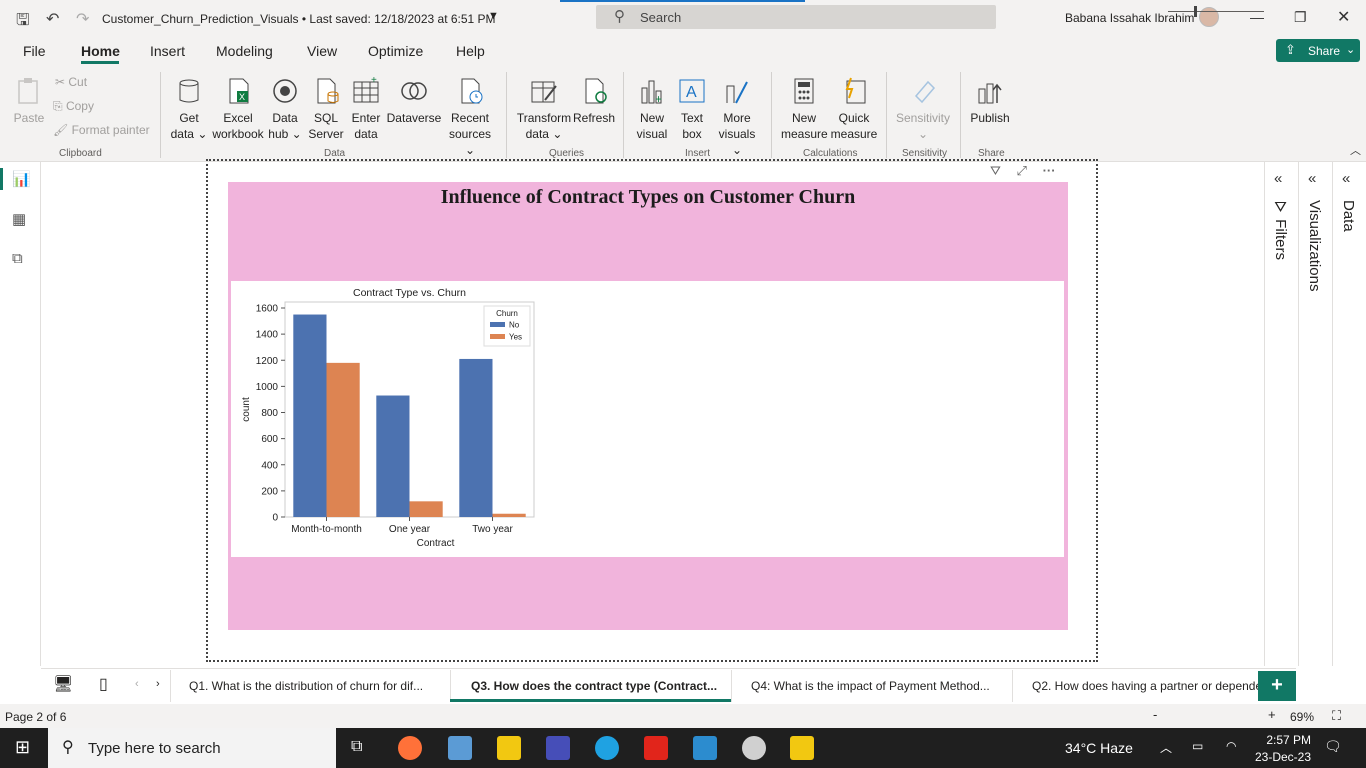  I want to click on vscode-icon, so click(705, 748).